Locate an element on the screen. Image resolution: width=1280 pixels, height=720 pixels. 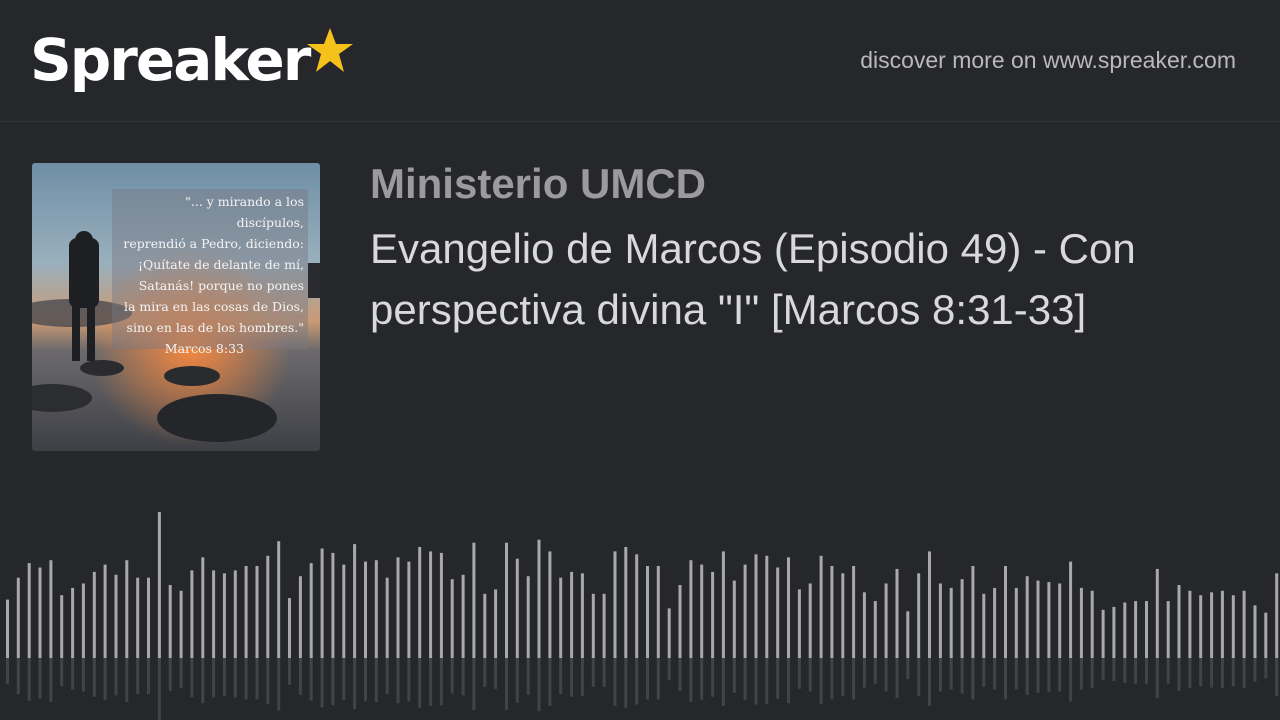
quote-reference: Marcos 8:33 is located at coordinates (204, 348).